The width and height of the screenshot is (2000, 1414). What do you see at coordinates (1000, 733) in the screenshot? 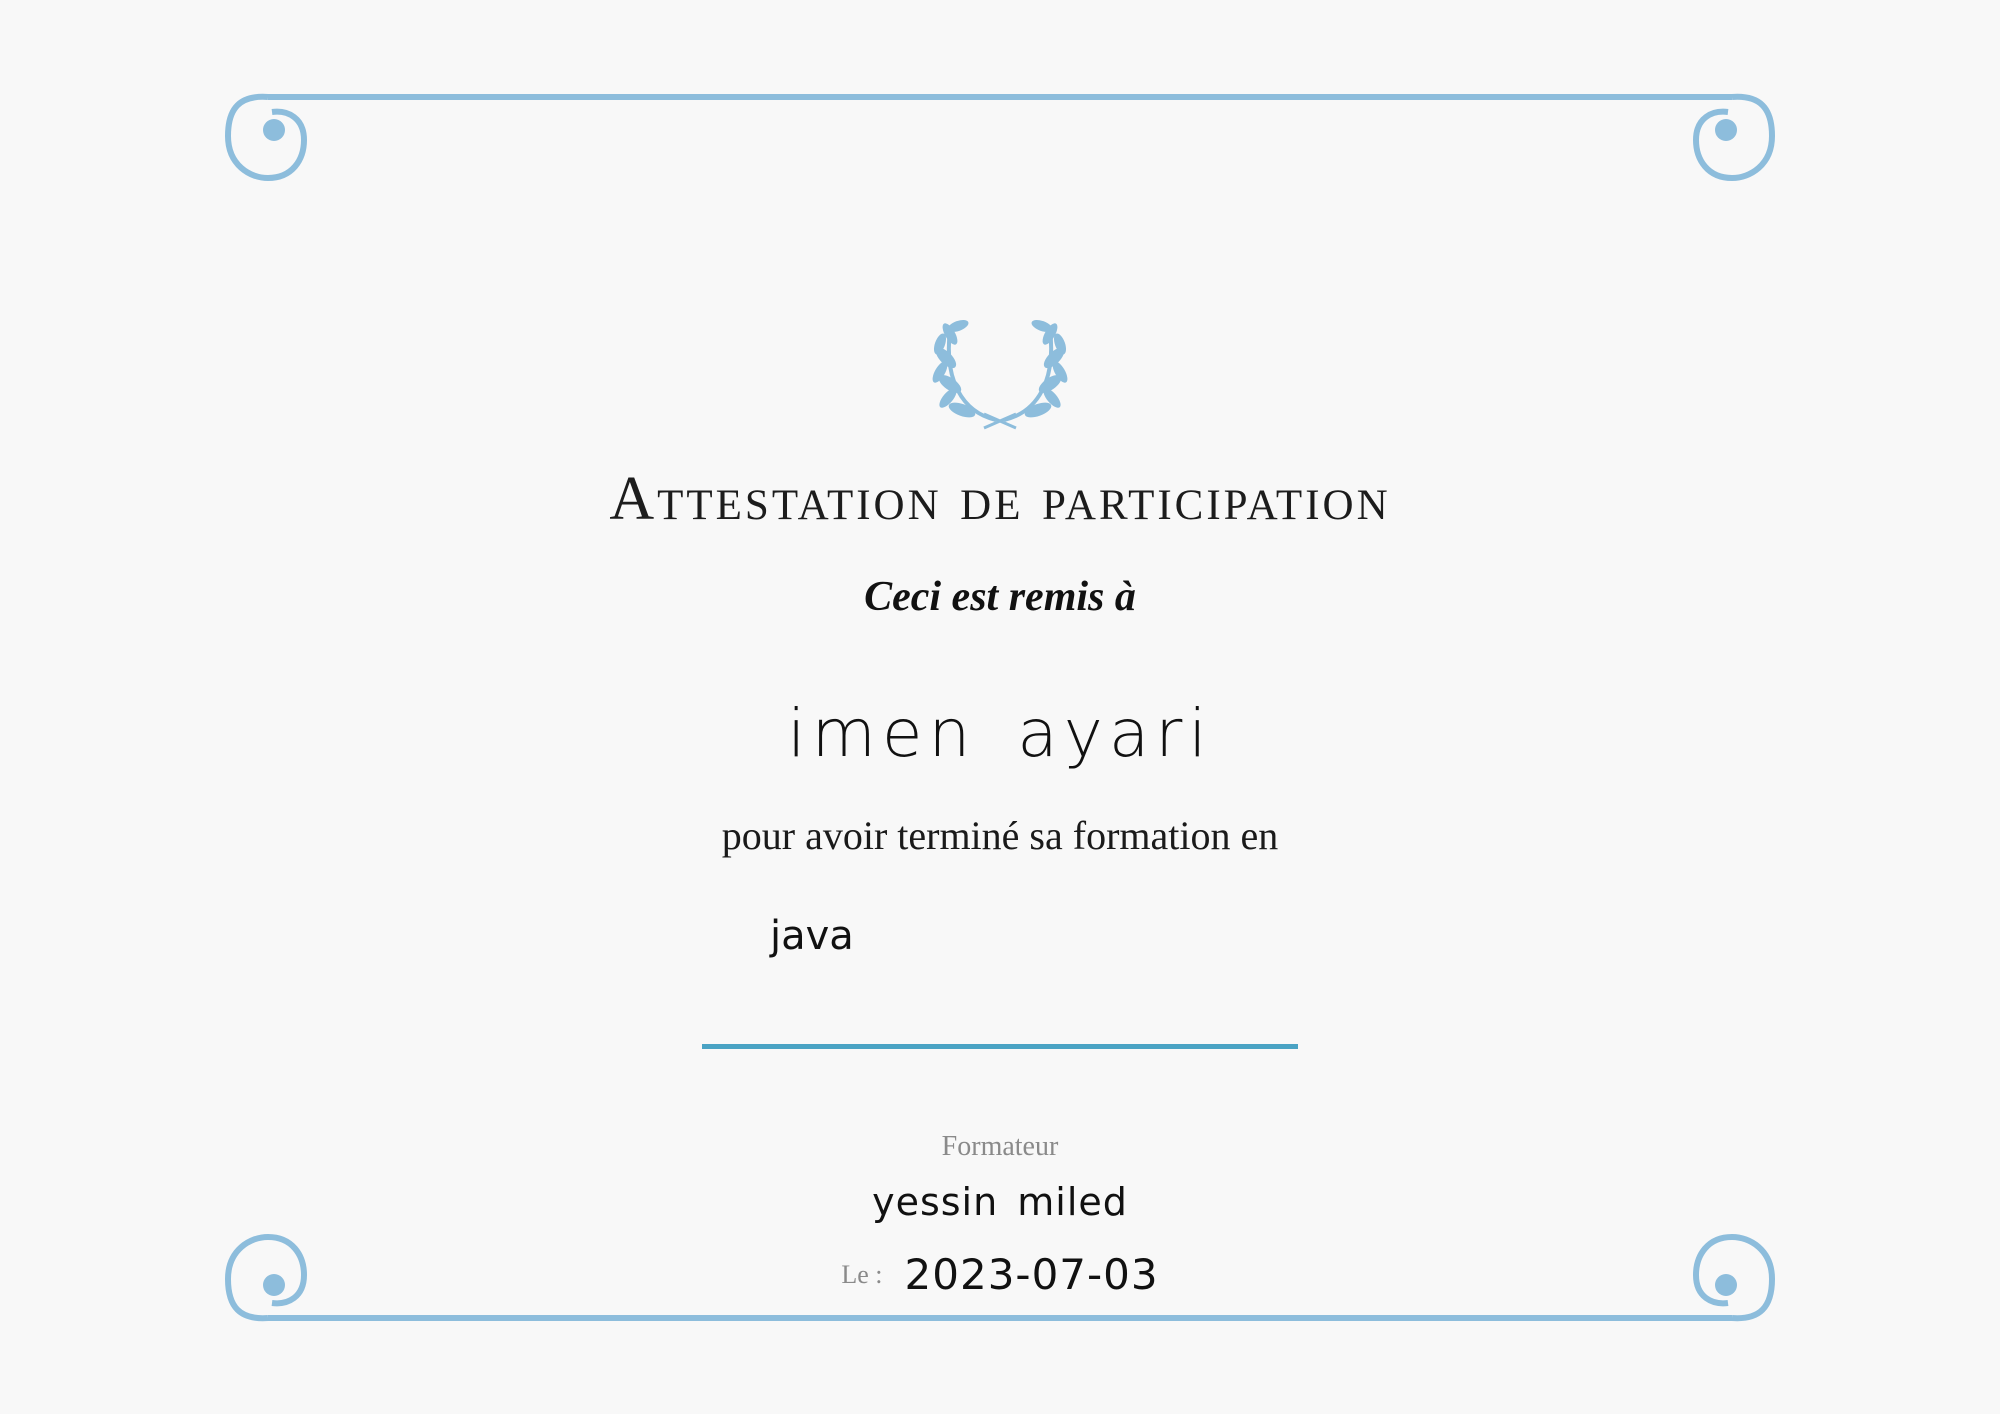
I see `recipient-name: imen ayari` at bounding box center [1000, 733].